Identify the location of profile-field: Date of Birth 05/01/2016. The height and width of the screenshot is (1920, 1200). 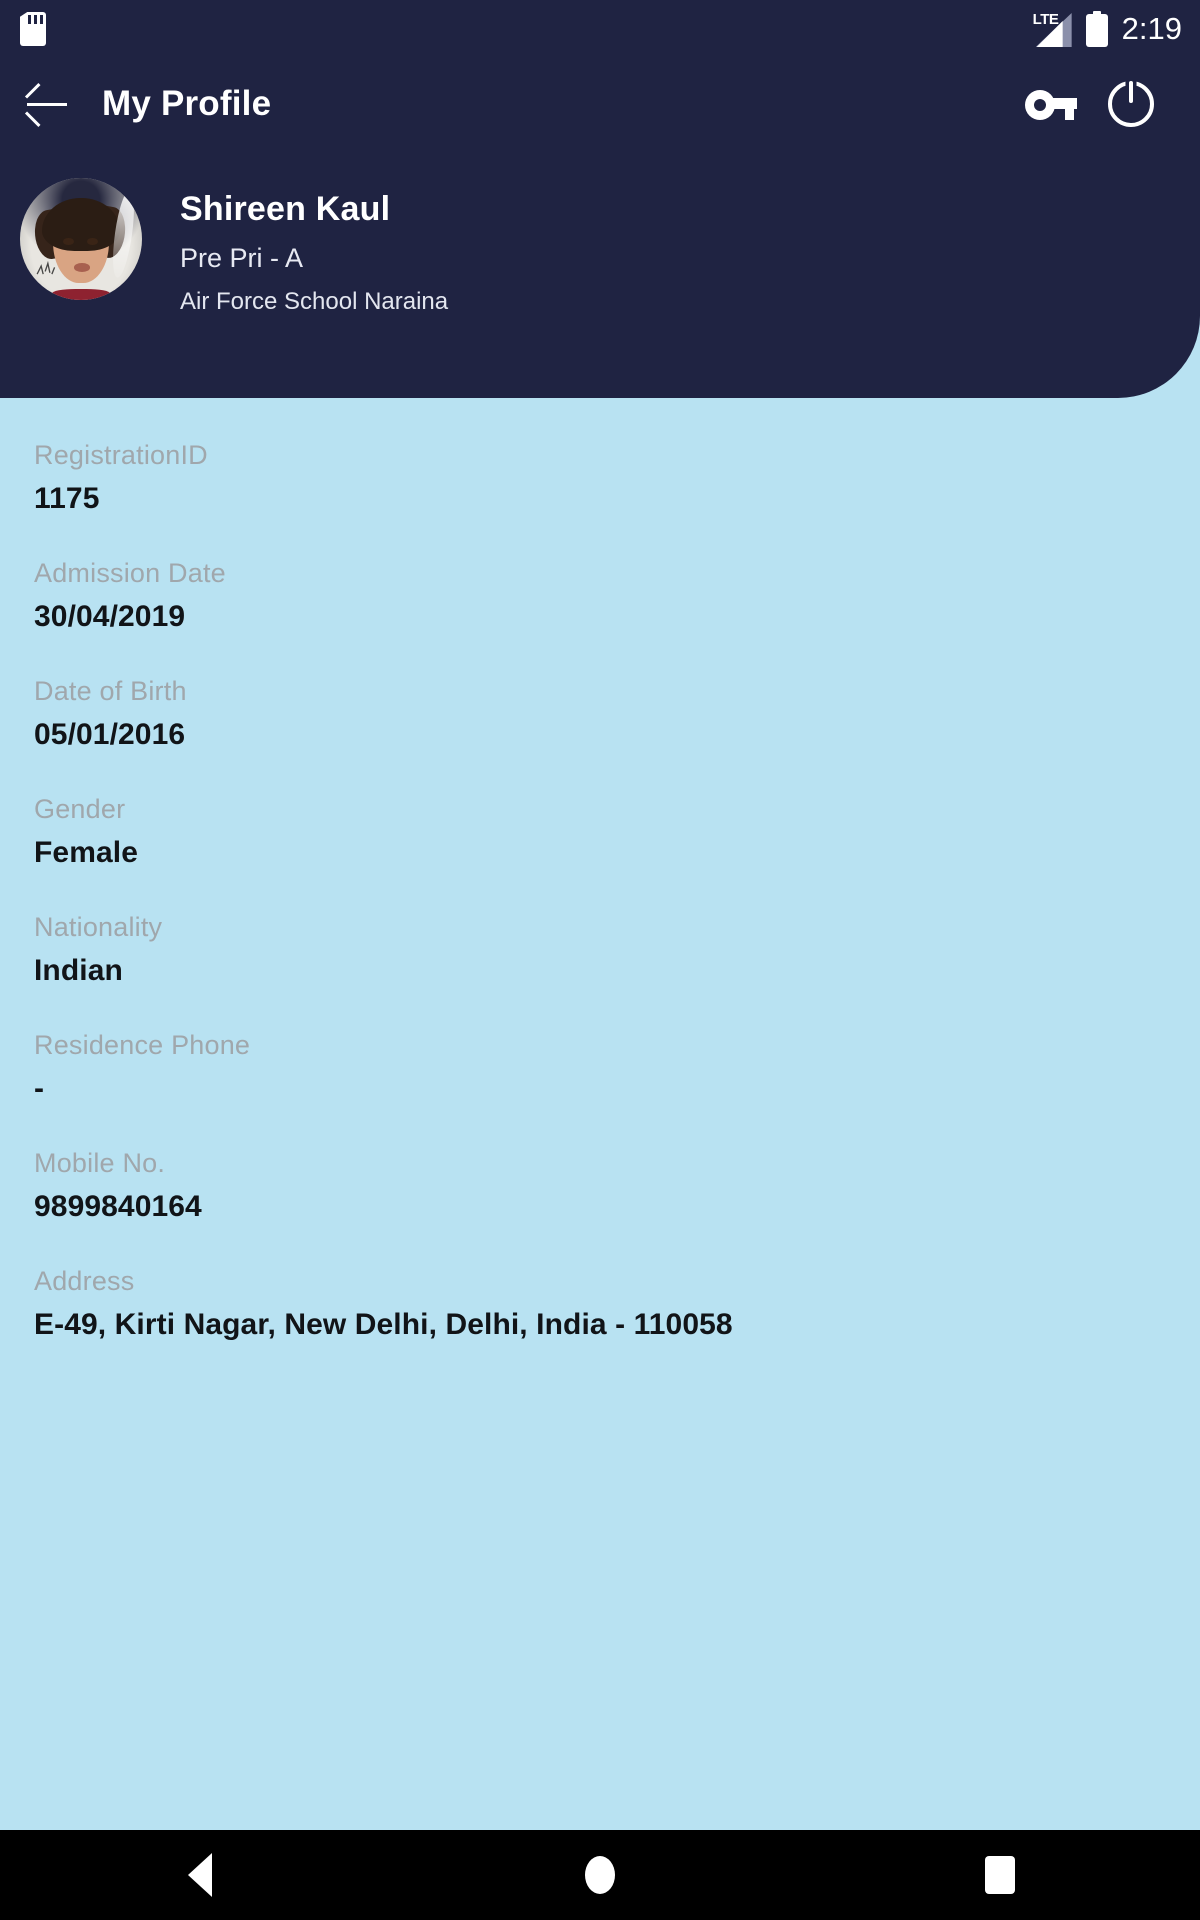
(600, 714).